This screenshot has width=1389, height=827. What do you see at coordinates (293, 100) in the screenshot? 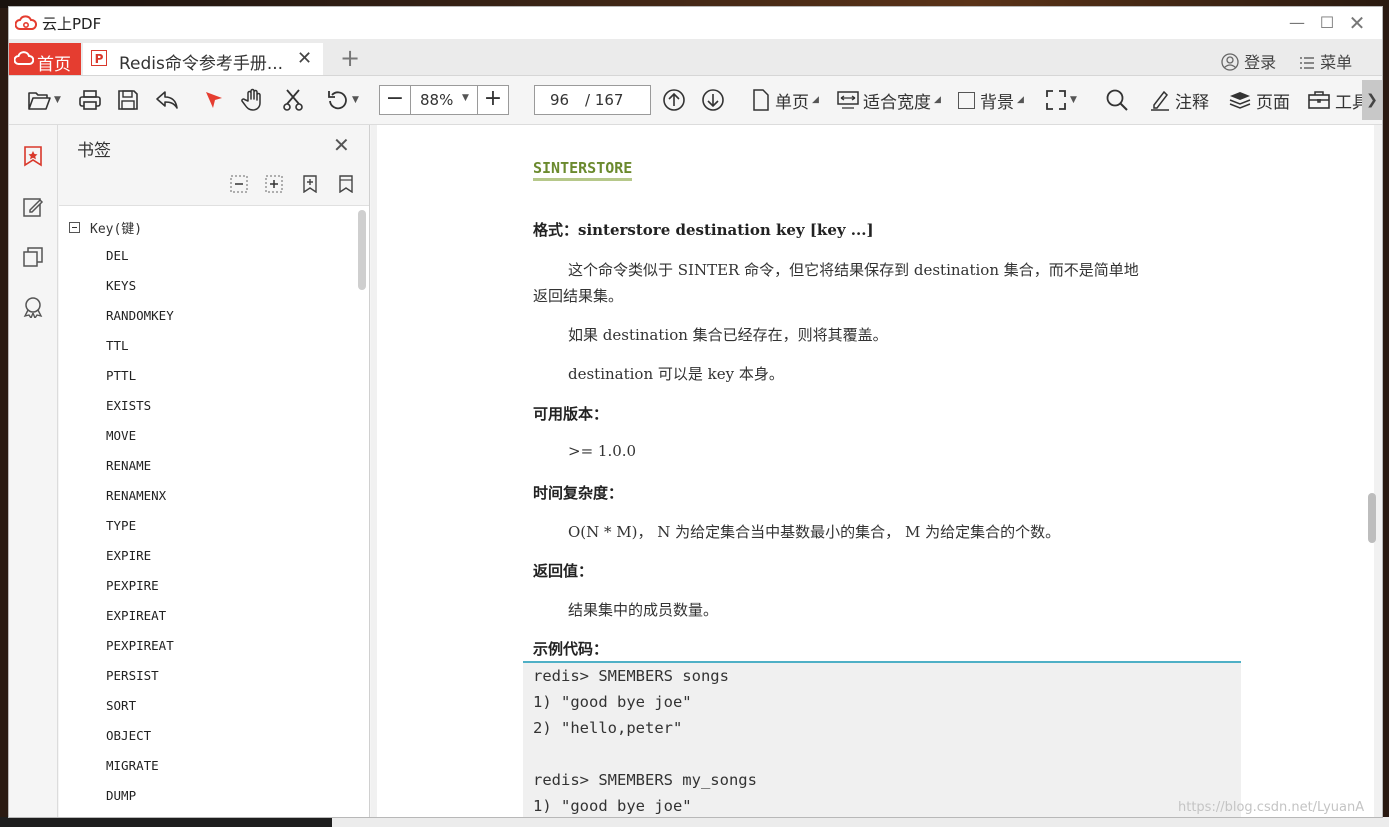
I see `cut-button` at bounding box center [293, 100].